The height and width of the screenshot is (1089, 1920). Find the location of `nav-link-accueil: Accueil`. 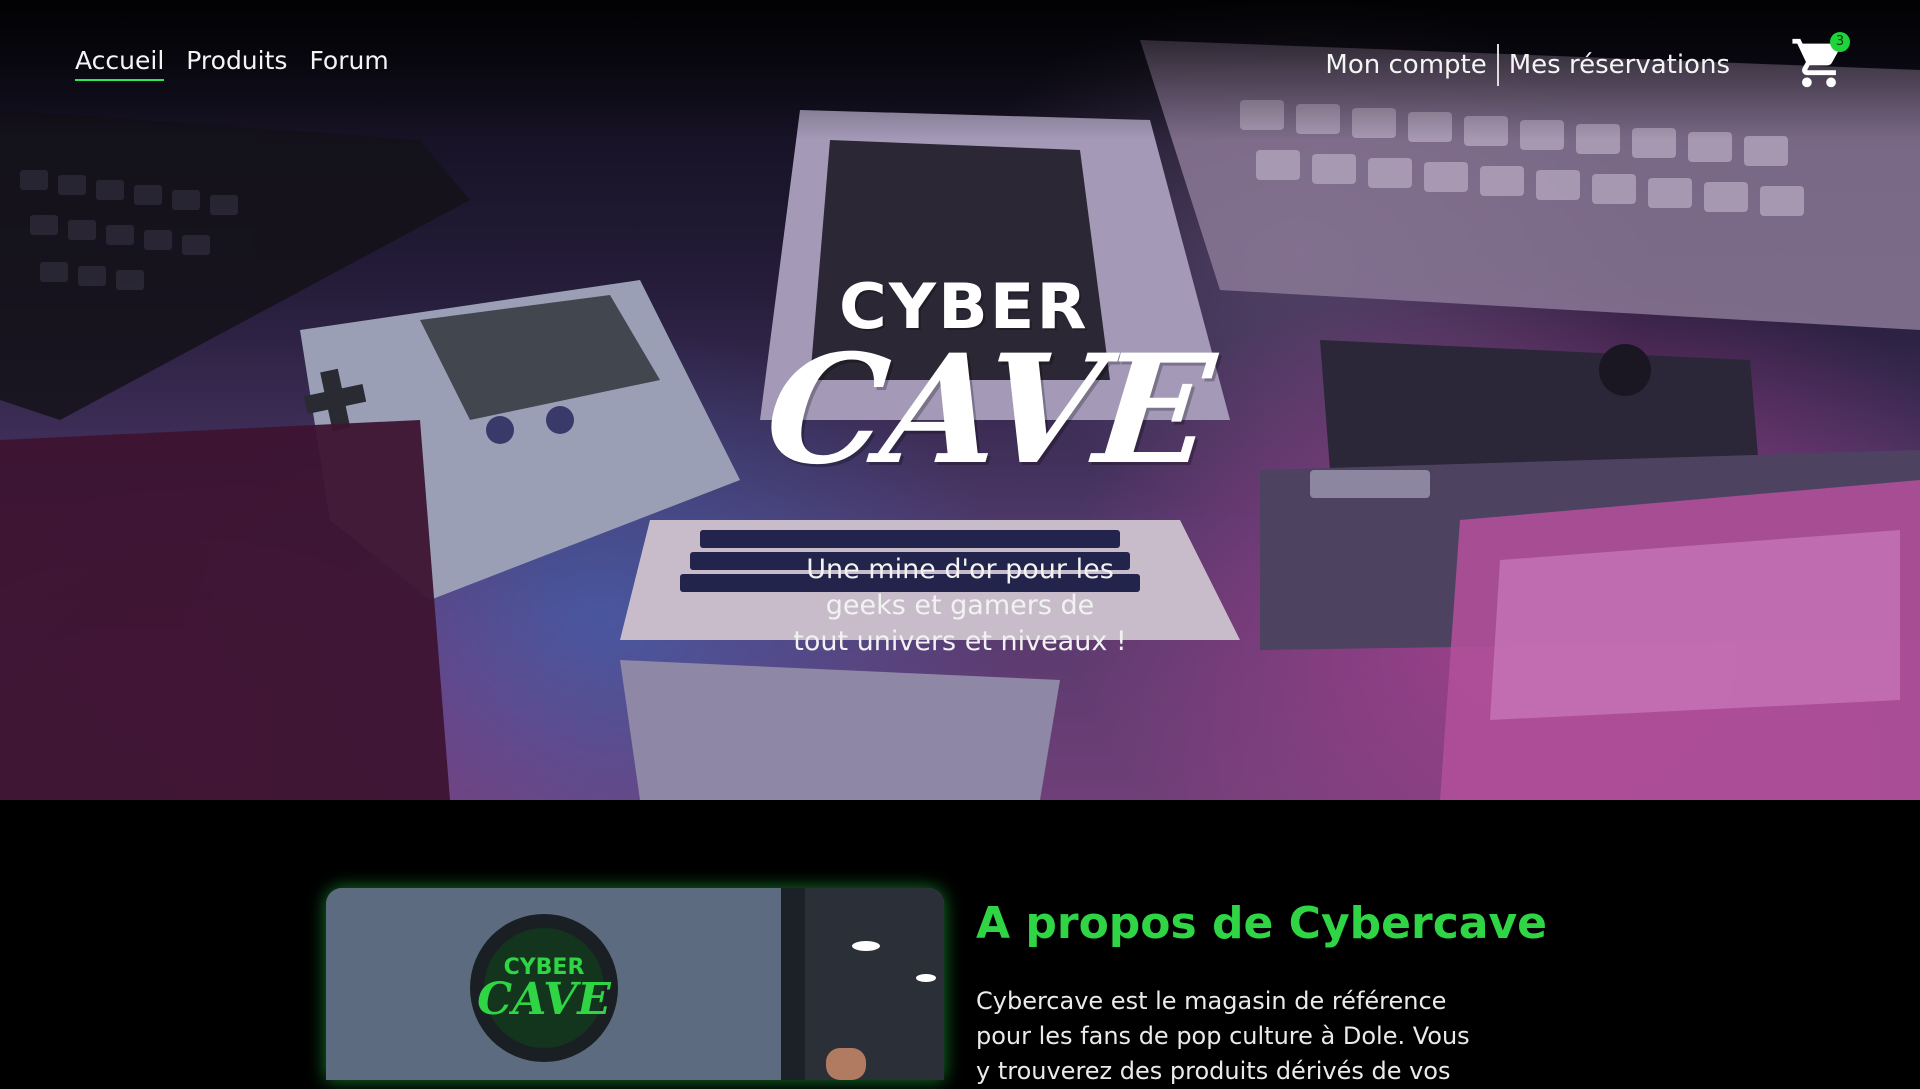

nav-link-accueil: Accueil is located at coordinates (120, 63).